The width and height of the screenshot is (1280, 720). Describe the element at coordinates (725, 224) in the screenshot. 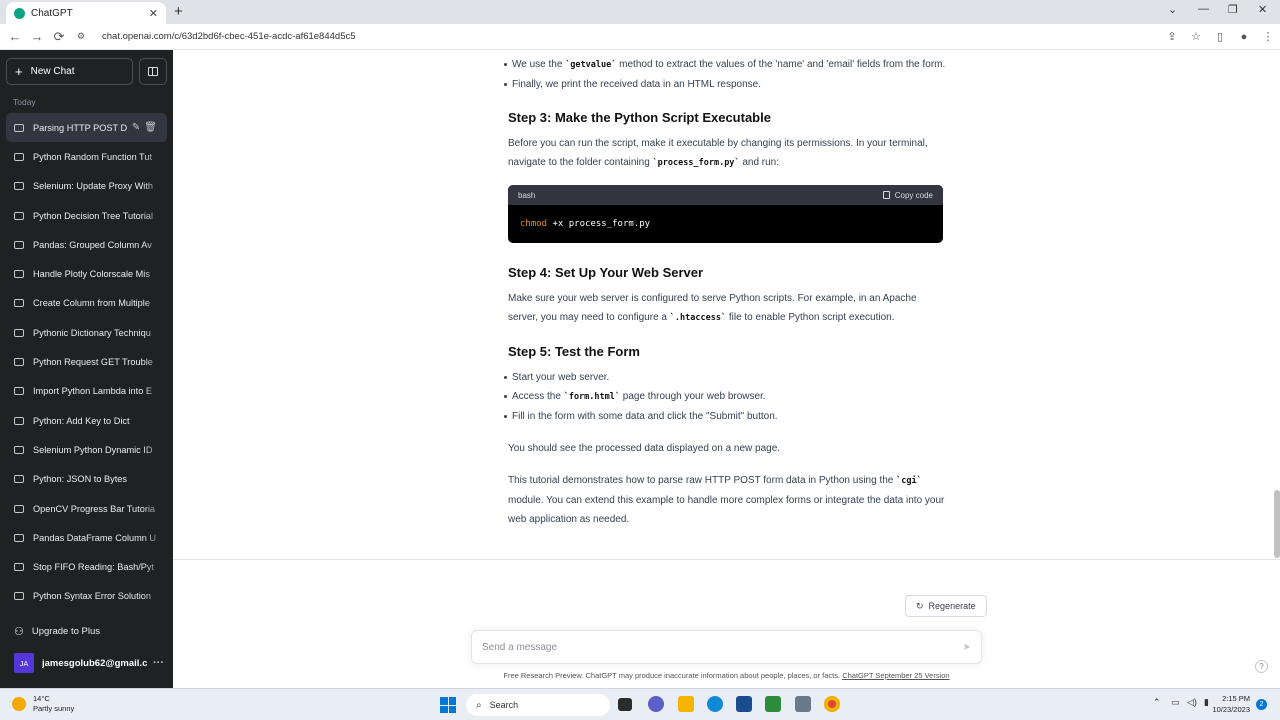

I see `code-content: chmod +x process_form.py` at that location.